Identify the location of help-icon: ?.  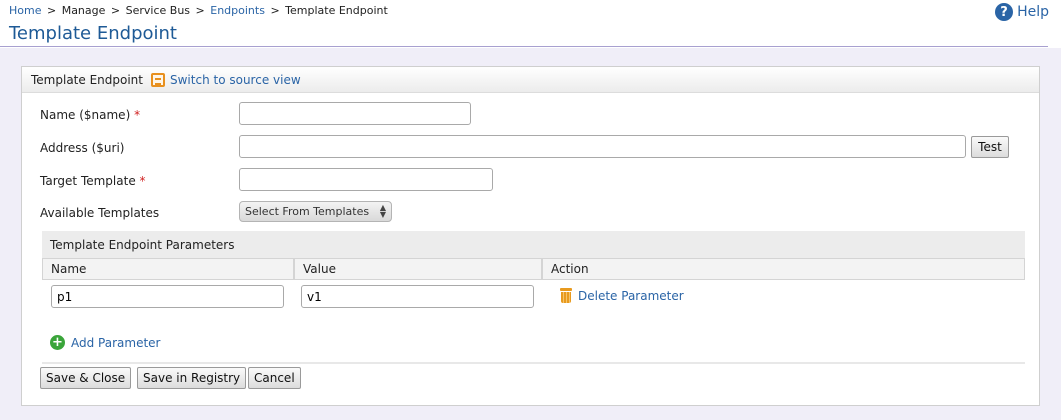
(1004, 12).